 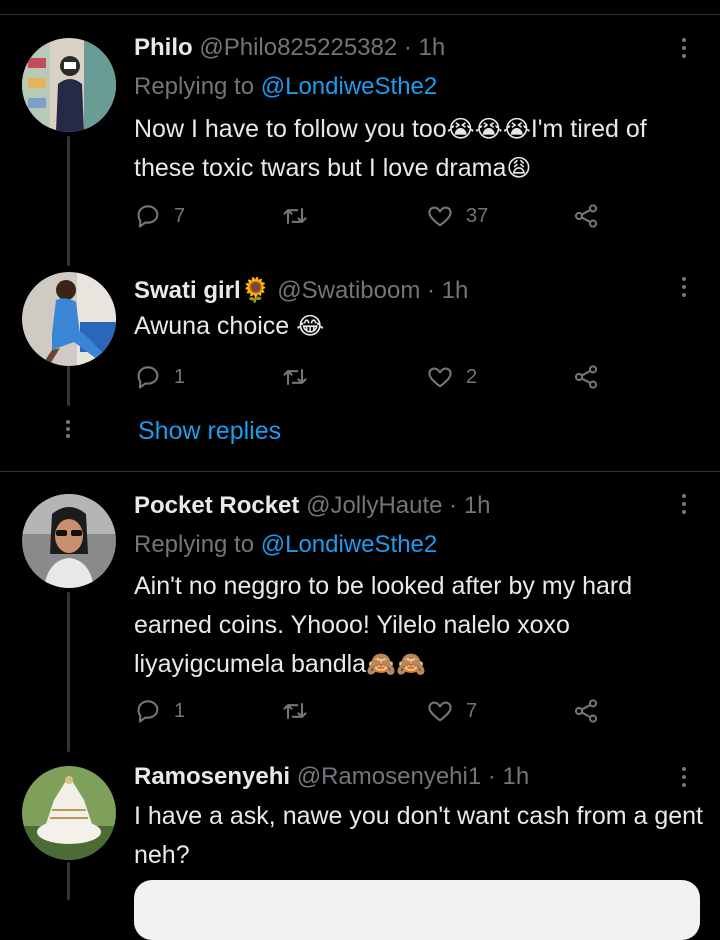 What do you see at coordinates (472, 710) in the screenshot?
I see `like-count: 7` at bounding box center [472, 710].